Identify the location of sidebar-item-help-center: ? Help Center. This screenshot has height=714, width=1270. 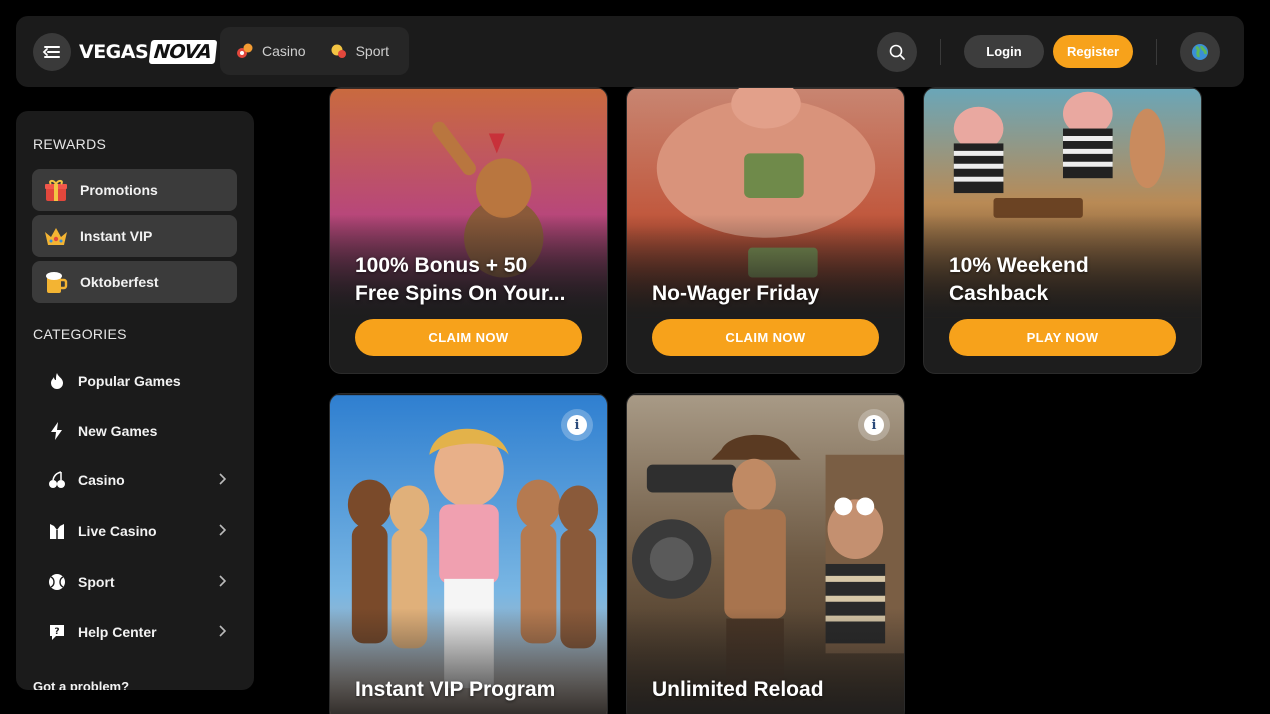
(136, 632).